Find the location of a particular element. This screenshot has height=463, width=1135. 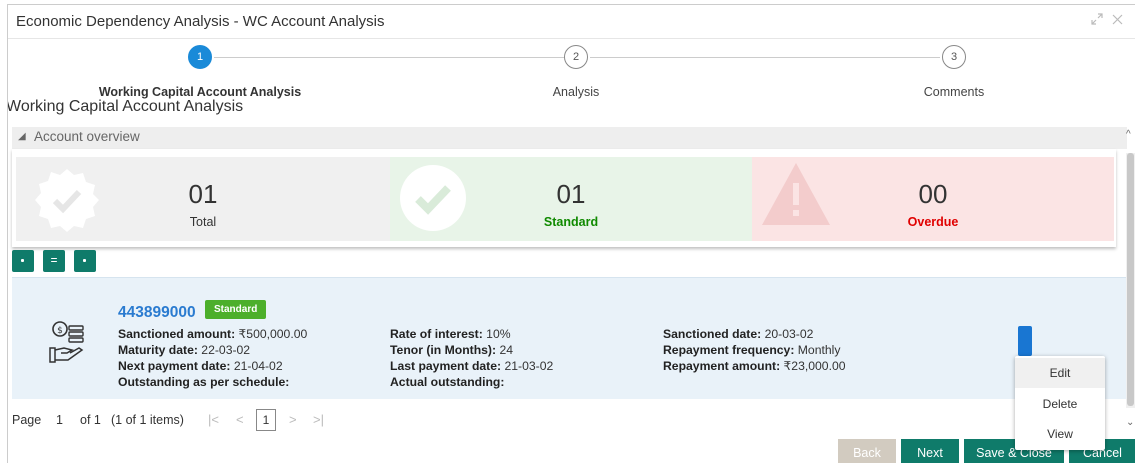

scroll-down-icon: ⌄ is located at coordinates (1130, 422).